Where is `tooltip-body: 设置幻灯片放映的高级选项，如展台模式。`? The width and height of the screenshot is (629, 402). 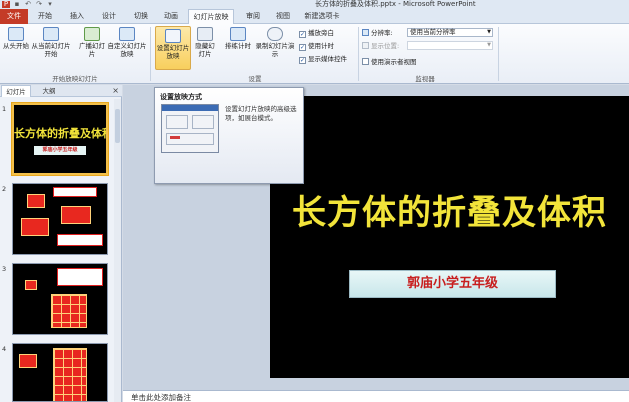
tooltip-body: 设置幻灯片放映的高级选项，如展台模式。 is located at coordinates (261, 113).